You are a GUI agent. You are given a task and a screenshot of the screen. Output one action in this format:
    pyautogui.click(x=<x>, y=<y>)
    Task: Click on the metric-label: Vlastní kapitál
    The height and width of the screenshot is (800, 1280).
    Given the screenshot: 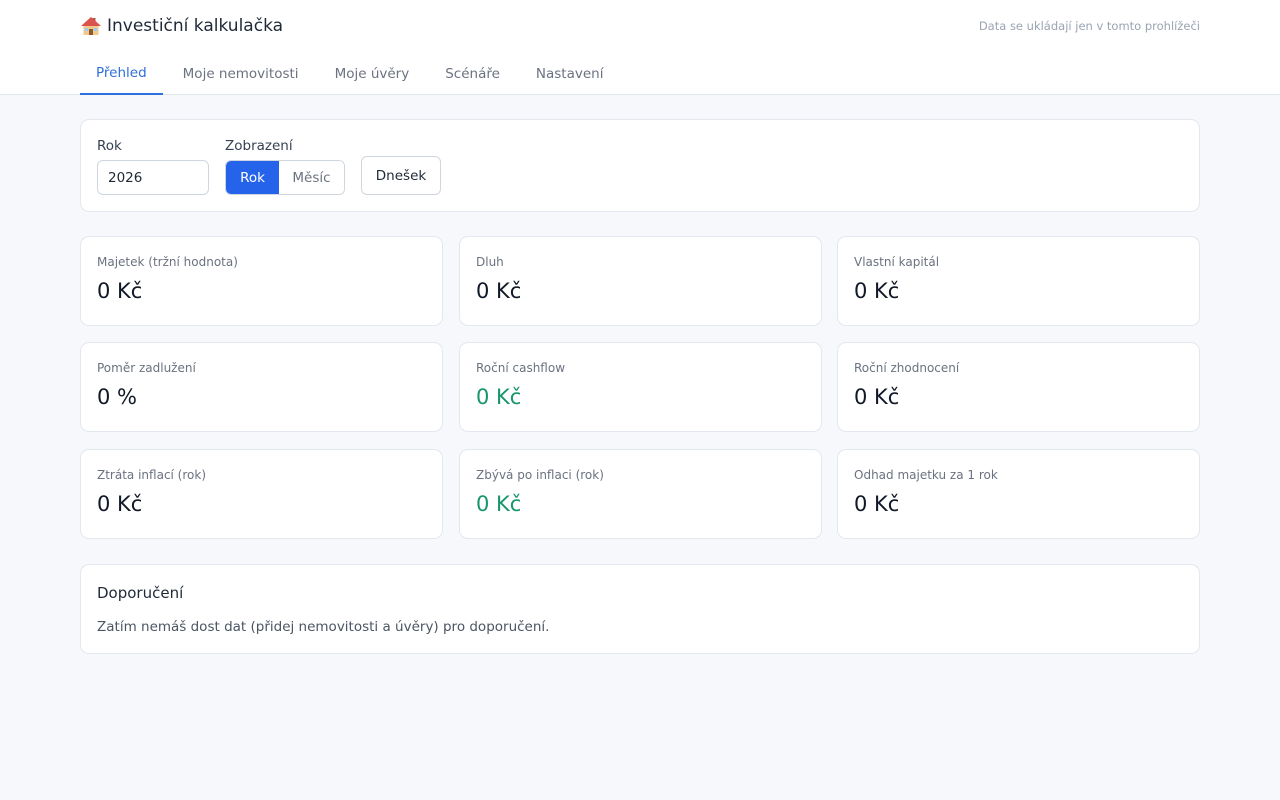 What is the action you would take?
    pyautogui.click(x=897, y=262)
    